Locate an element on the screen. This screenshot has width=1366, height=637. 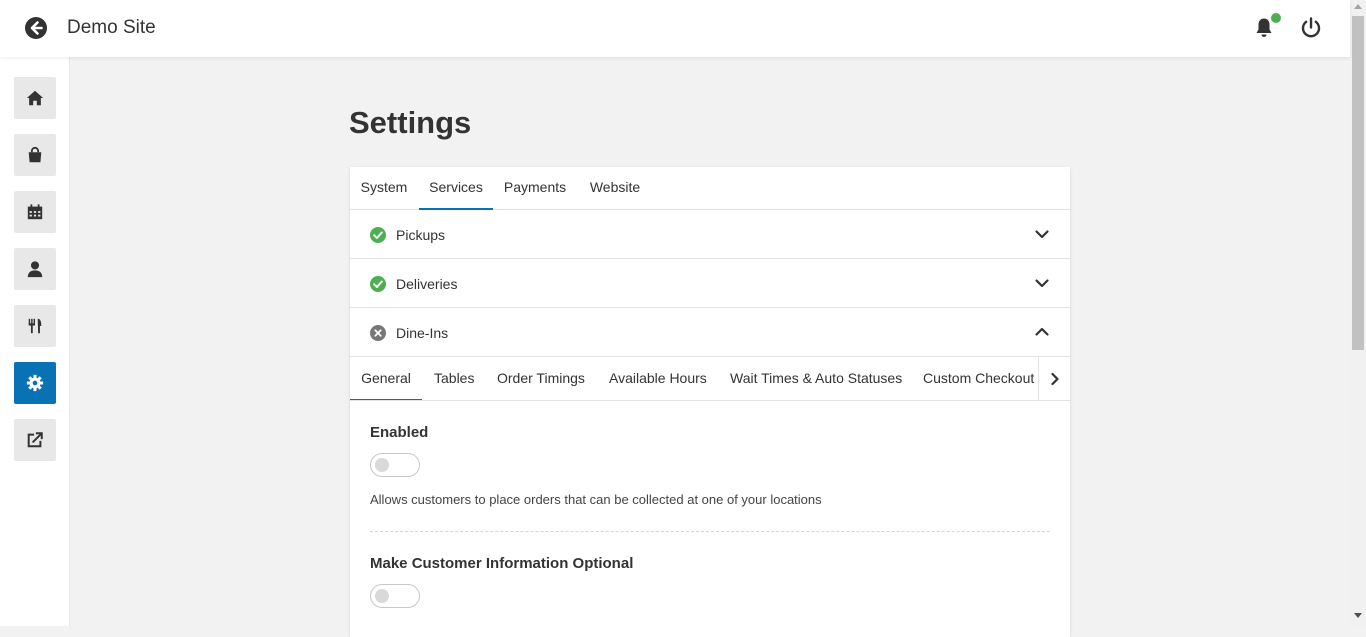
subtabs-scroll-right-button is located at coordinates (1054, 378).